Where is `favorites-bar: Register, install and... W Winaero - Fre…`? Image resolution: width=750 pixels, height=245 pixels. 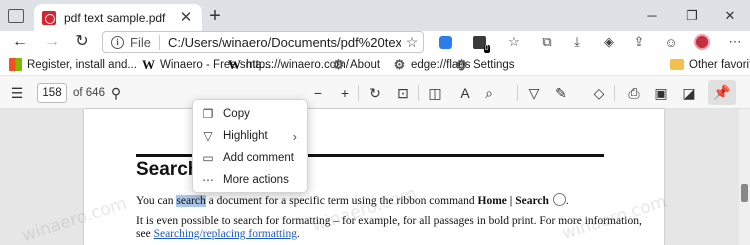 favorites-bar: Register, install and... W Winaero - Fre… is located at coordinates (375, 64).